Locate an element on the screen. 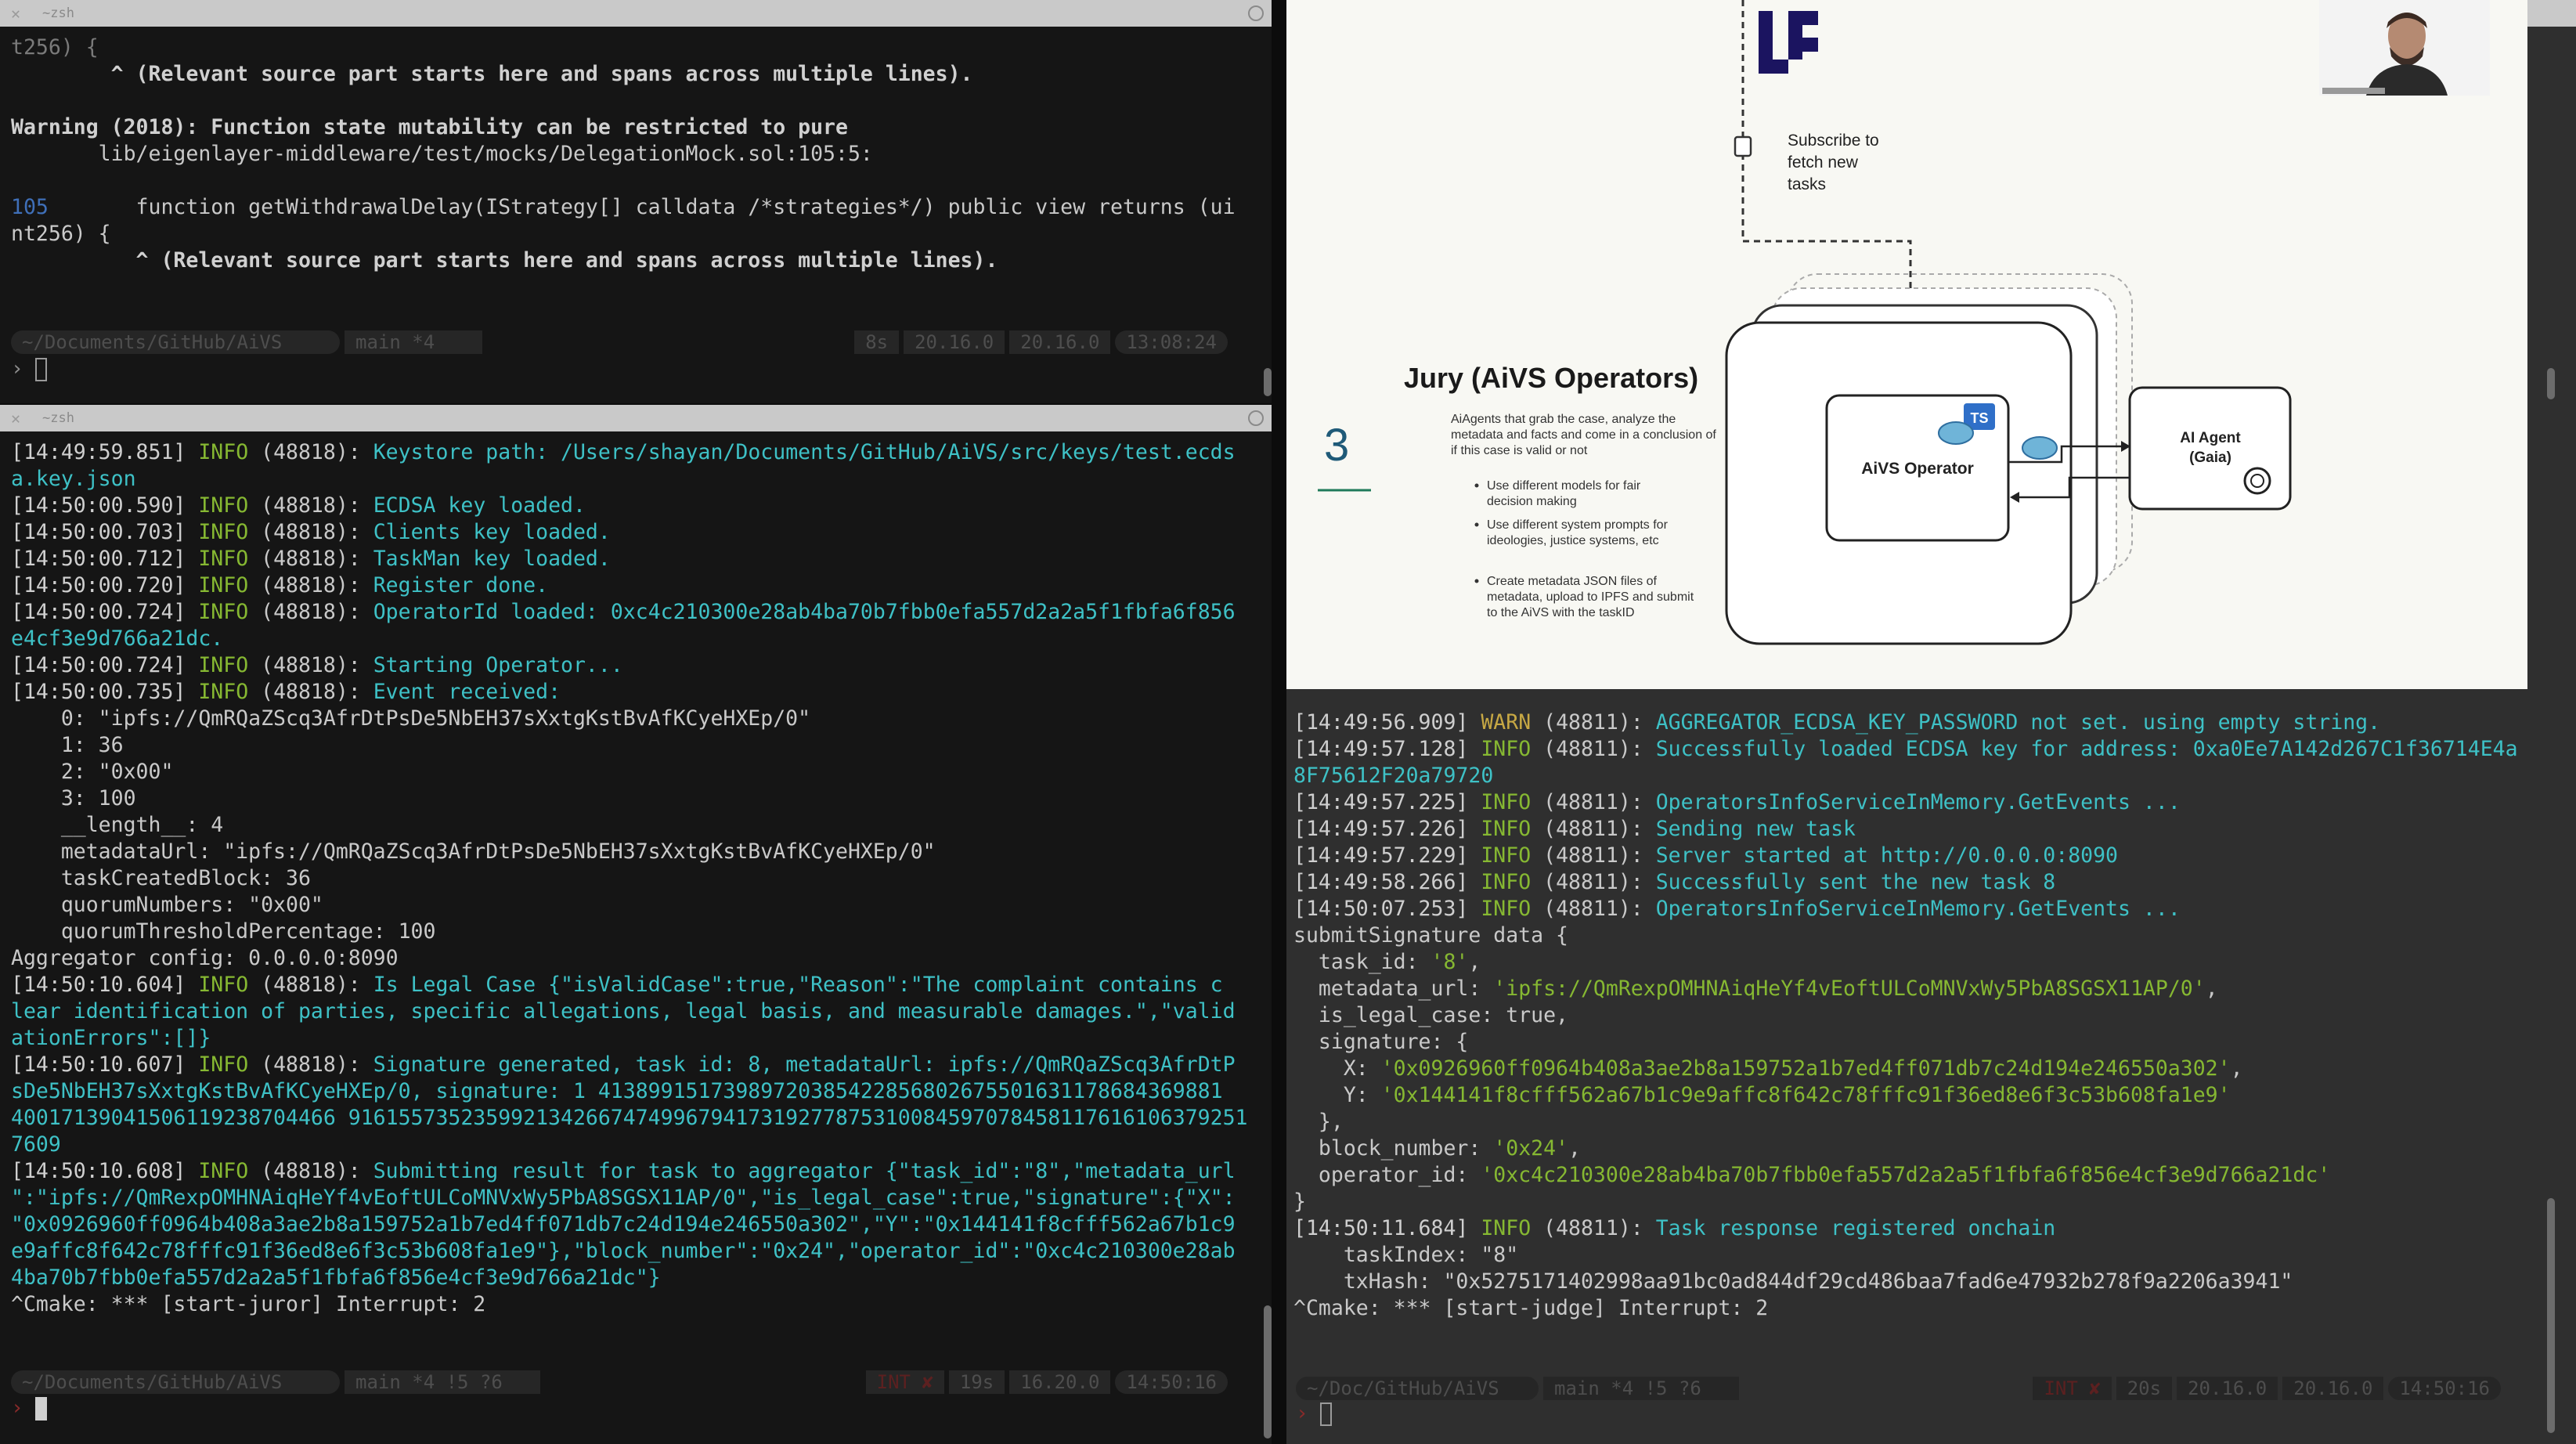 This screenshot has height=1444, width=2576. webcam-video is located at coordinates (2404, 48).